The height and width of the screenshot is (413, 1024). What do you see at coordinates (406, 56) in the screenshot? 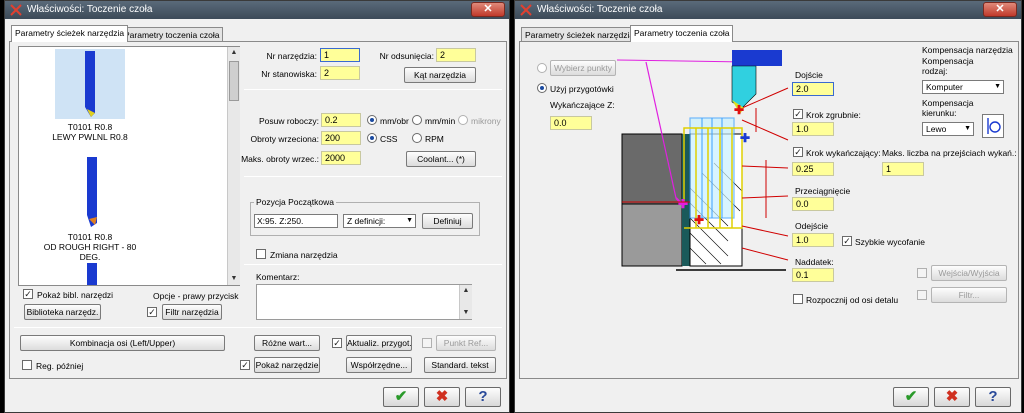
I see `nr-odsuniecia-label: Nr odsunięcia:` at bounding box center [406, 56].